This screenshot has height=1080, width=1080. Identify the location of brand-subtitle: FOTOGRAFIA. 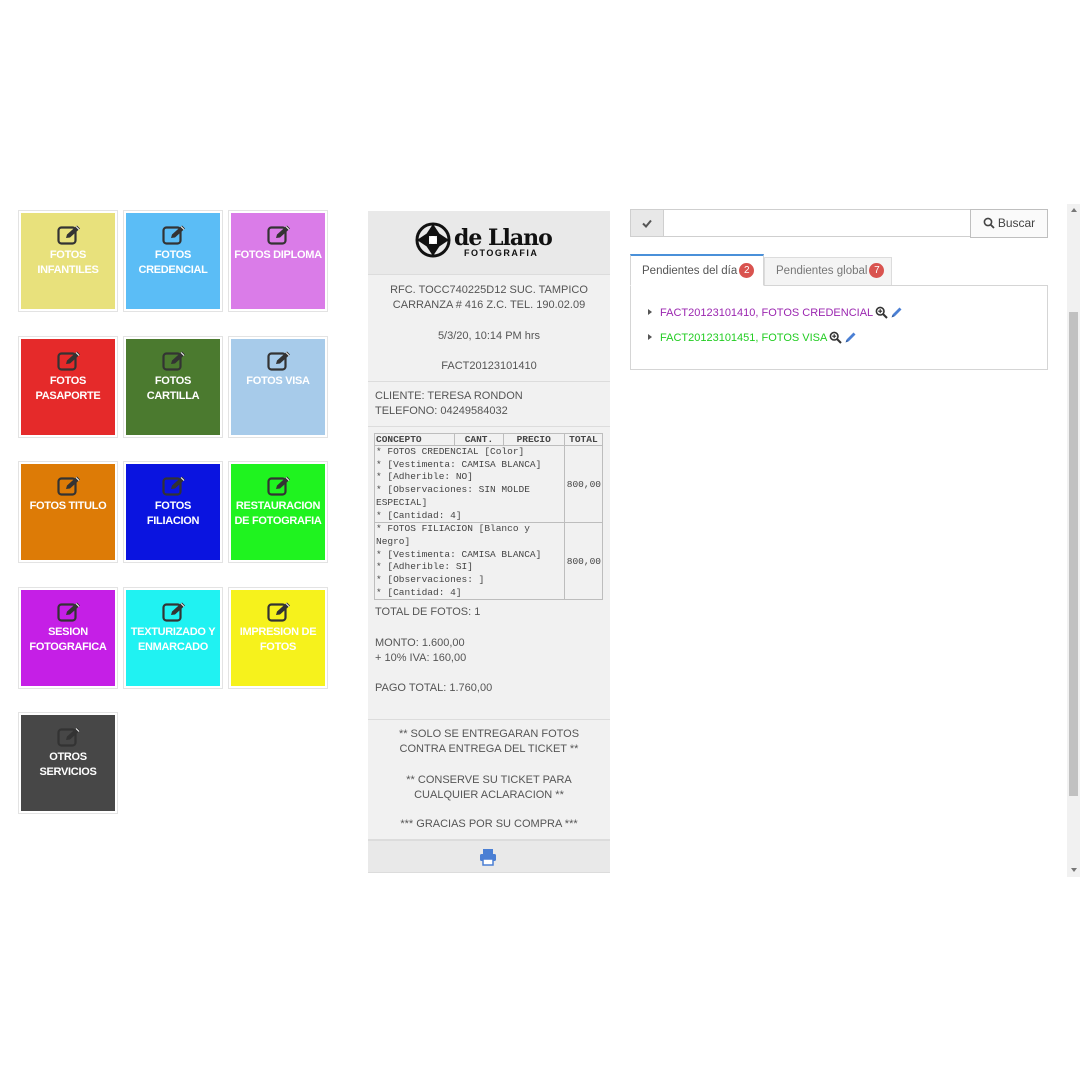
(501, 253).